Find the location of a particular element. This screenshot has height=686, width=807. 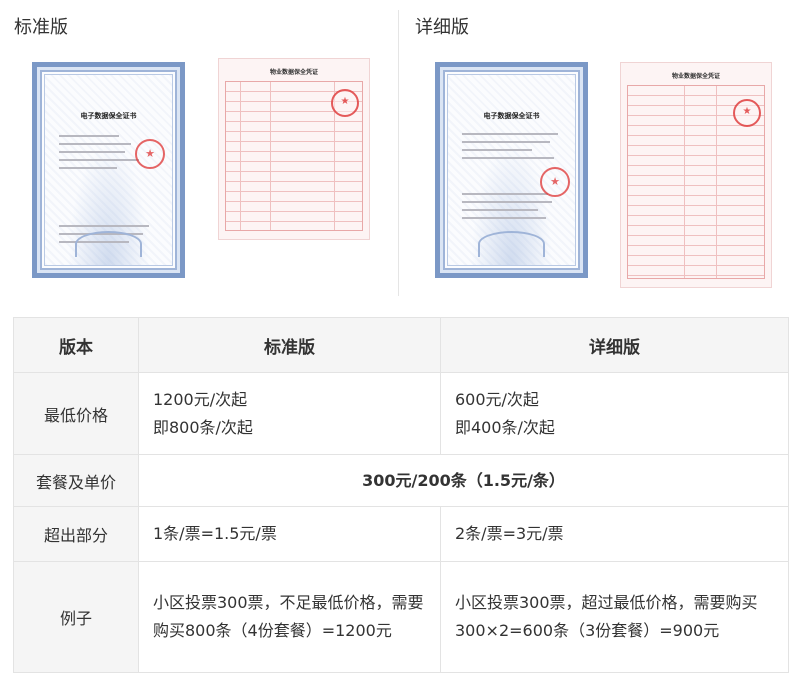

standard-overage: 1条/票=1.5元/票 is located at coordinates (289, 534).